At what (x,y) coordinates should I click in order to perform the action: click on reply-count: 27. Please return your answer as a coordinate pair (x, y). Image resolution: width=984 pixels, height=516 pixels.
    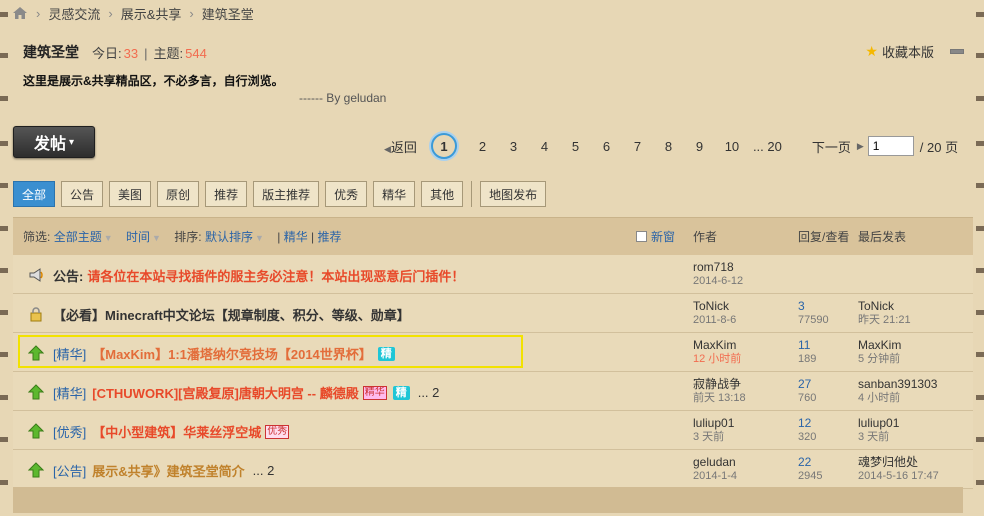
    Looking at the image, I should click on (807, 384).